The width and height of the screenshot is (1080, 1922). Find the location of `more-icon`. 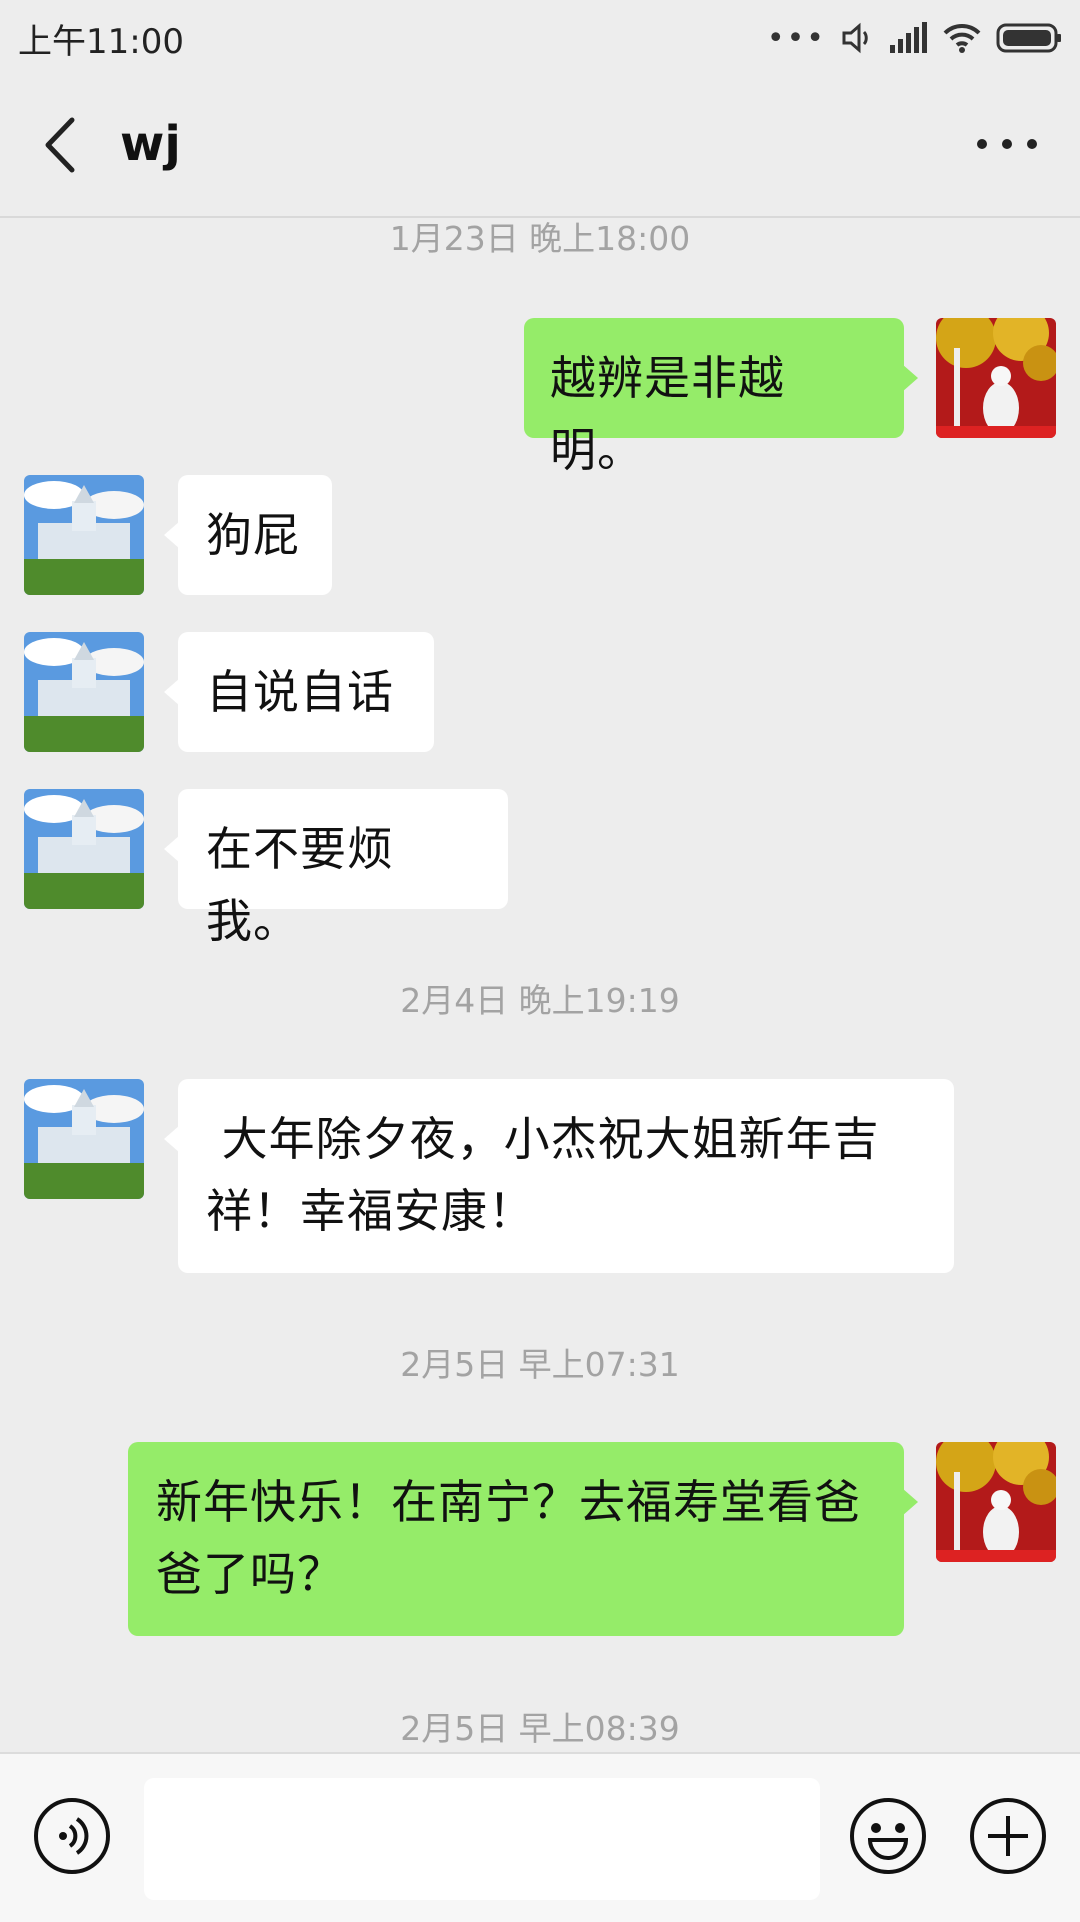

more-icon is located at coordinates (1007, 144).